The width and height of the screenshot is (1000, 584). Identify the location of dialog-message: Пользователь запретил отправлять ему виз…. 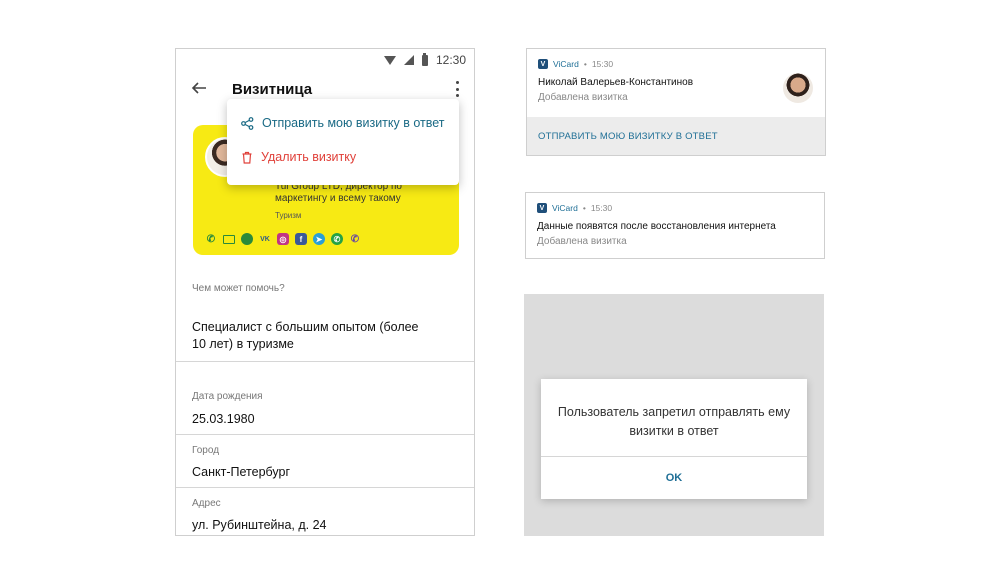
(674, 421).